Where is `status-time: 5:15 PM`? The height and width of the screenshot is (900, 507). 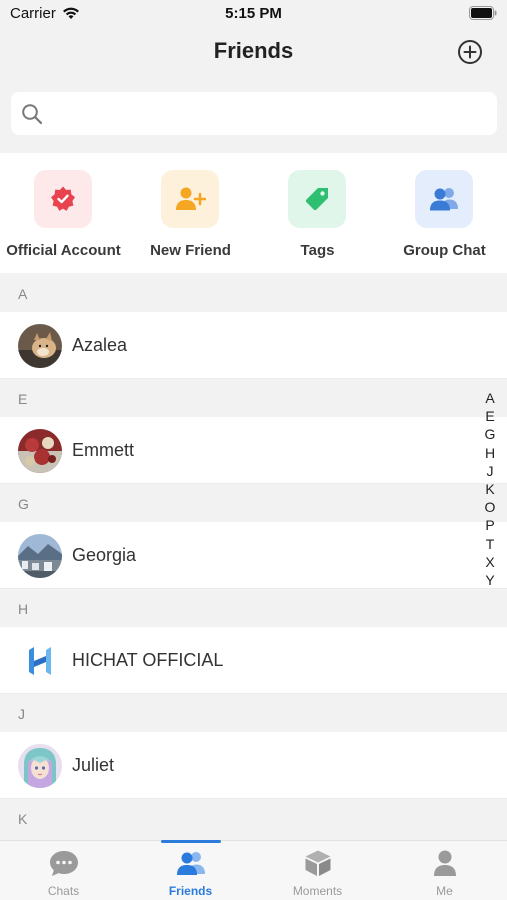 status-time: 5:15 PM is located at coordinates (253, 13).